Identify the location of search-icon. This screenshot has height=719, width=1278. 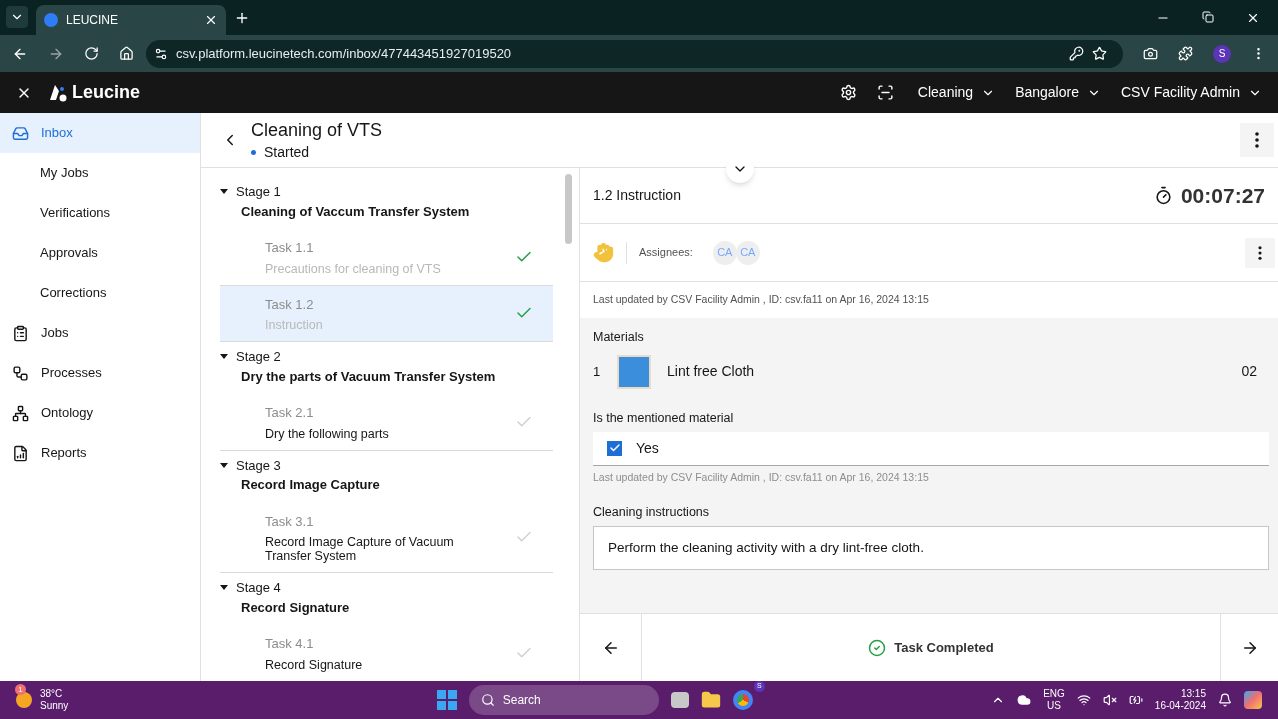
(487, 700).